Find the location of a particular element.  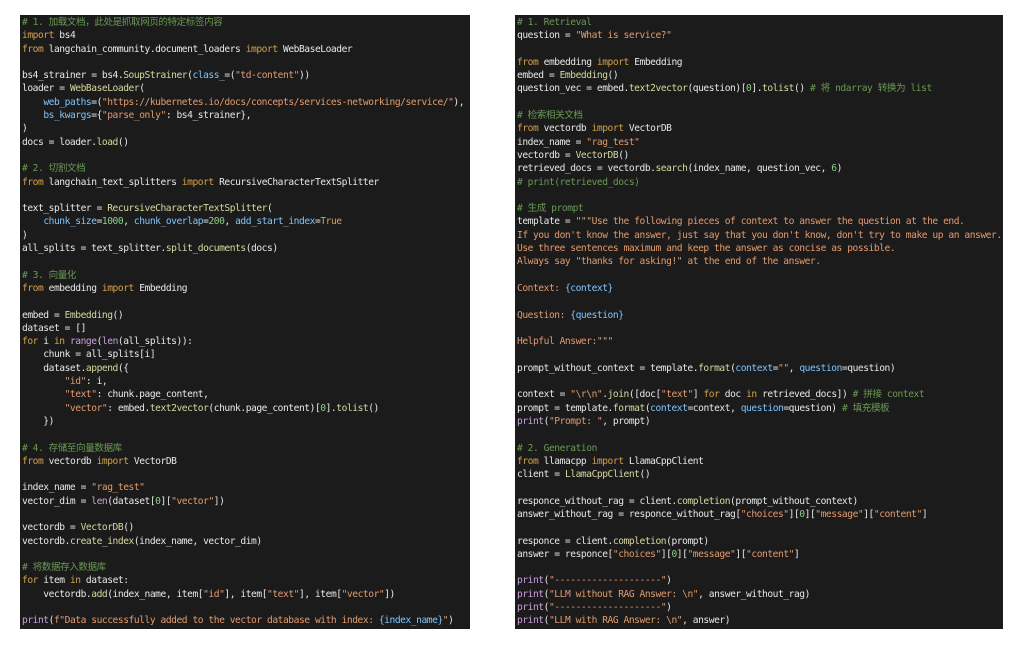

code-token: langchain_community.document_loaders is located at coordinates (144, 49).